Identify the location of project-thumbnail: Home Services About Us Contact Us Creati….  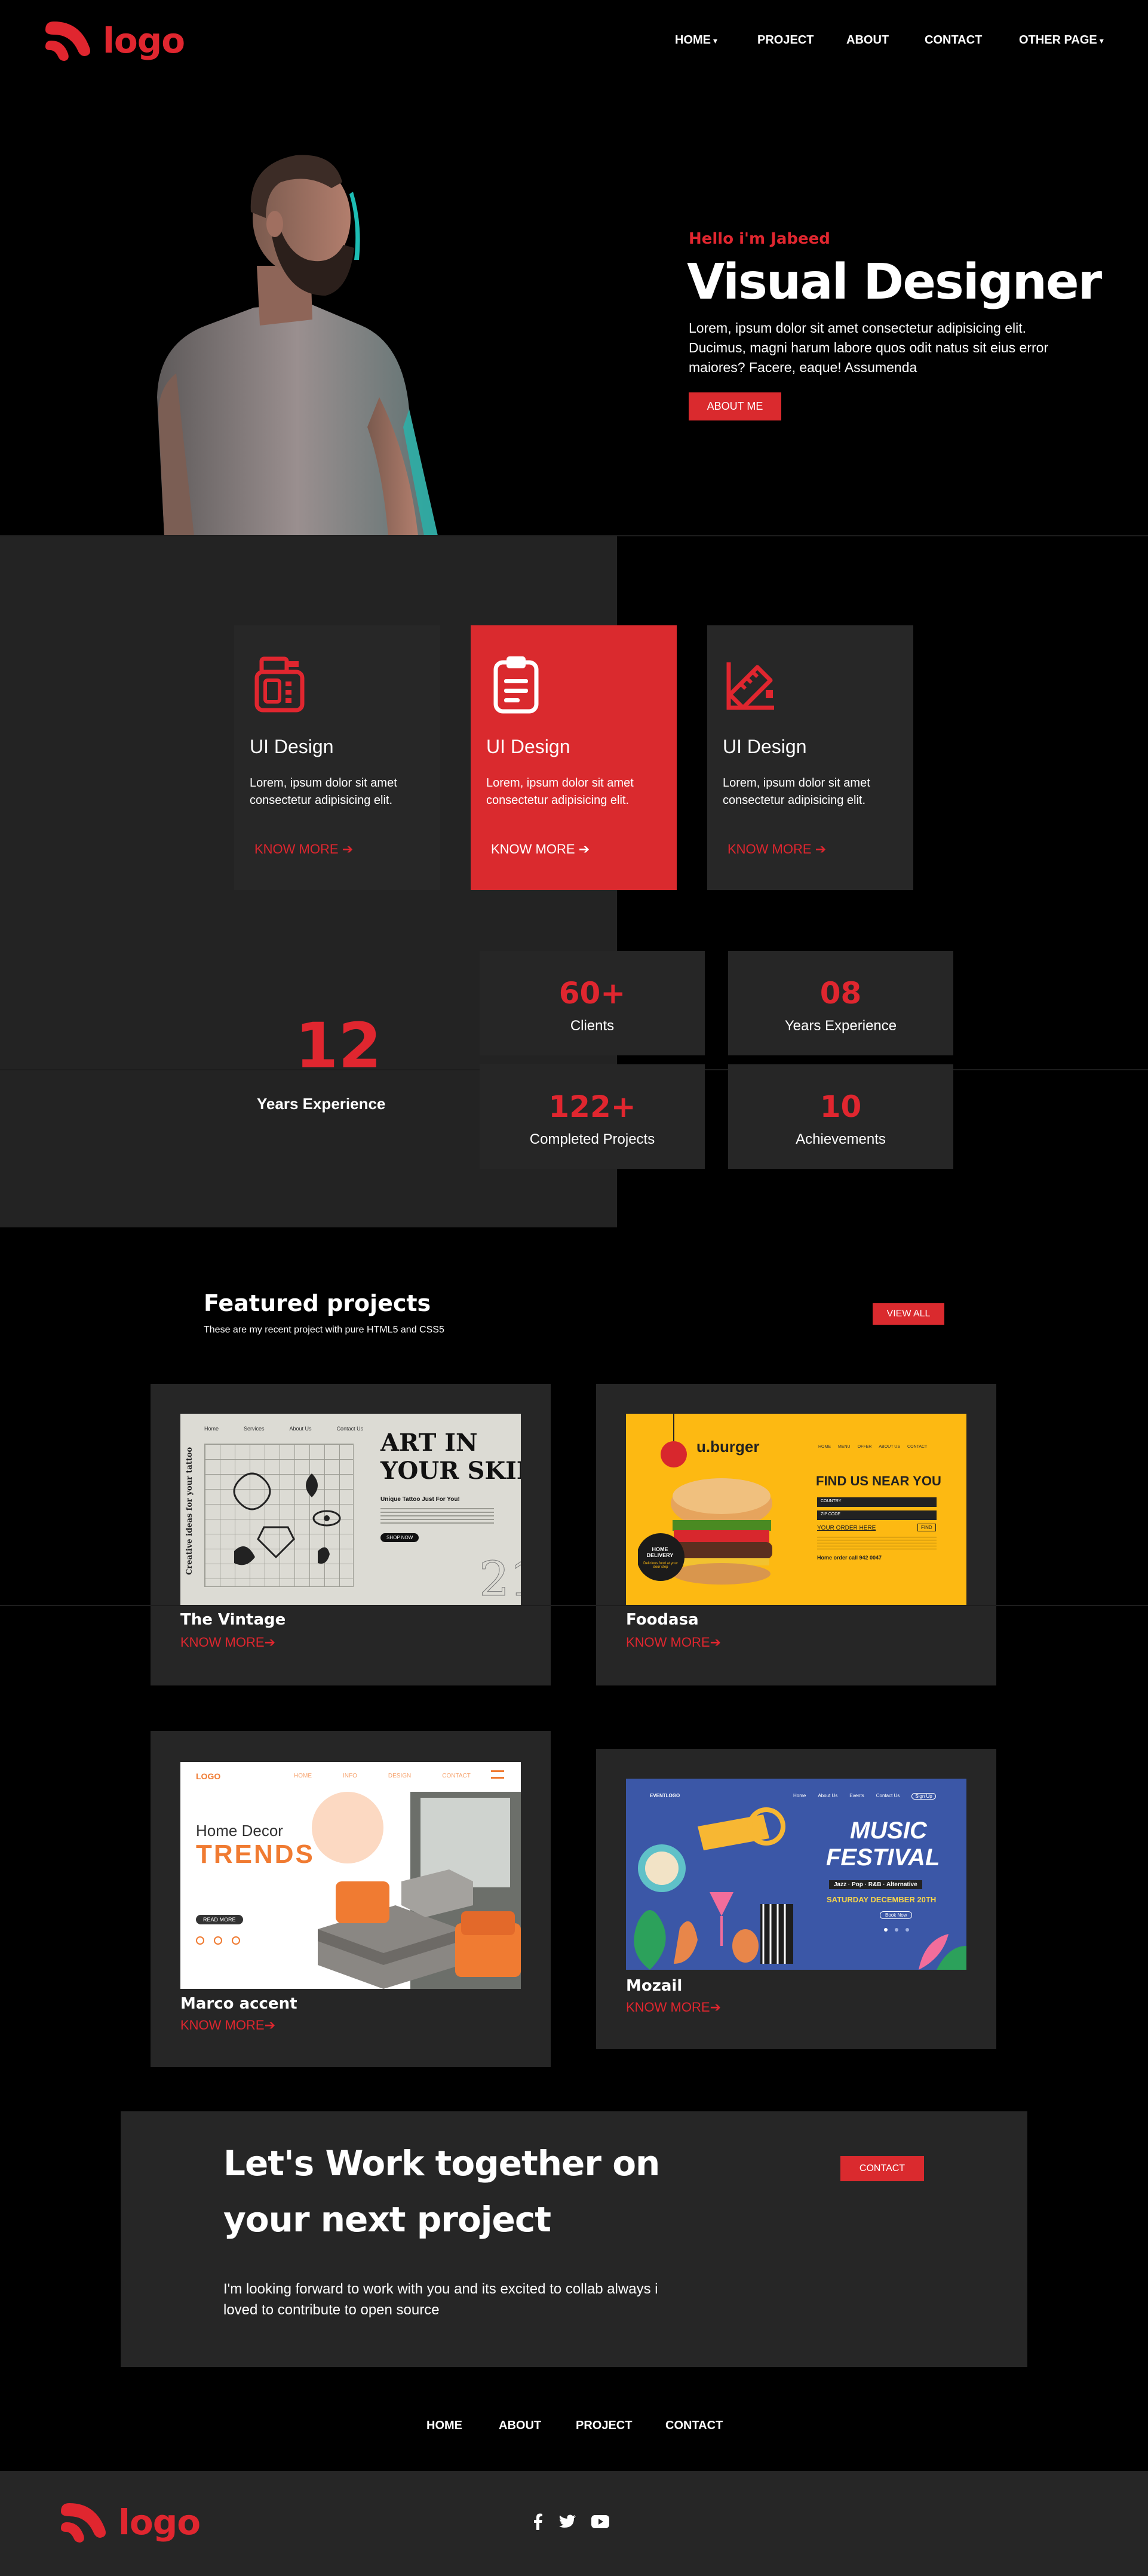
(350, 1510).